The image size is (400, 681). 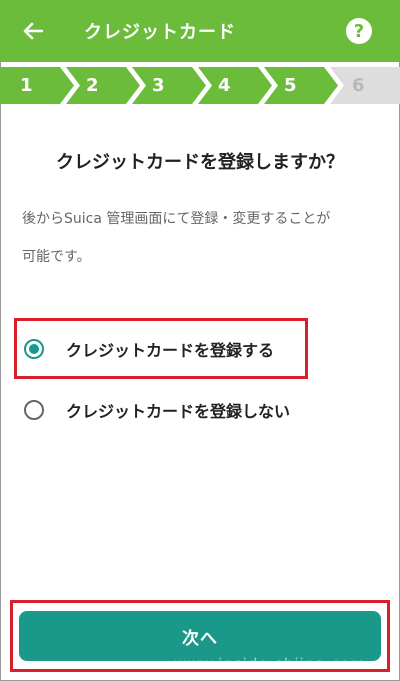 I want to click on option-register: クレジットカードを登録する, so click(x=149, y=349).